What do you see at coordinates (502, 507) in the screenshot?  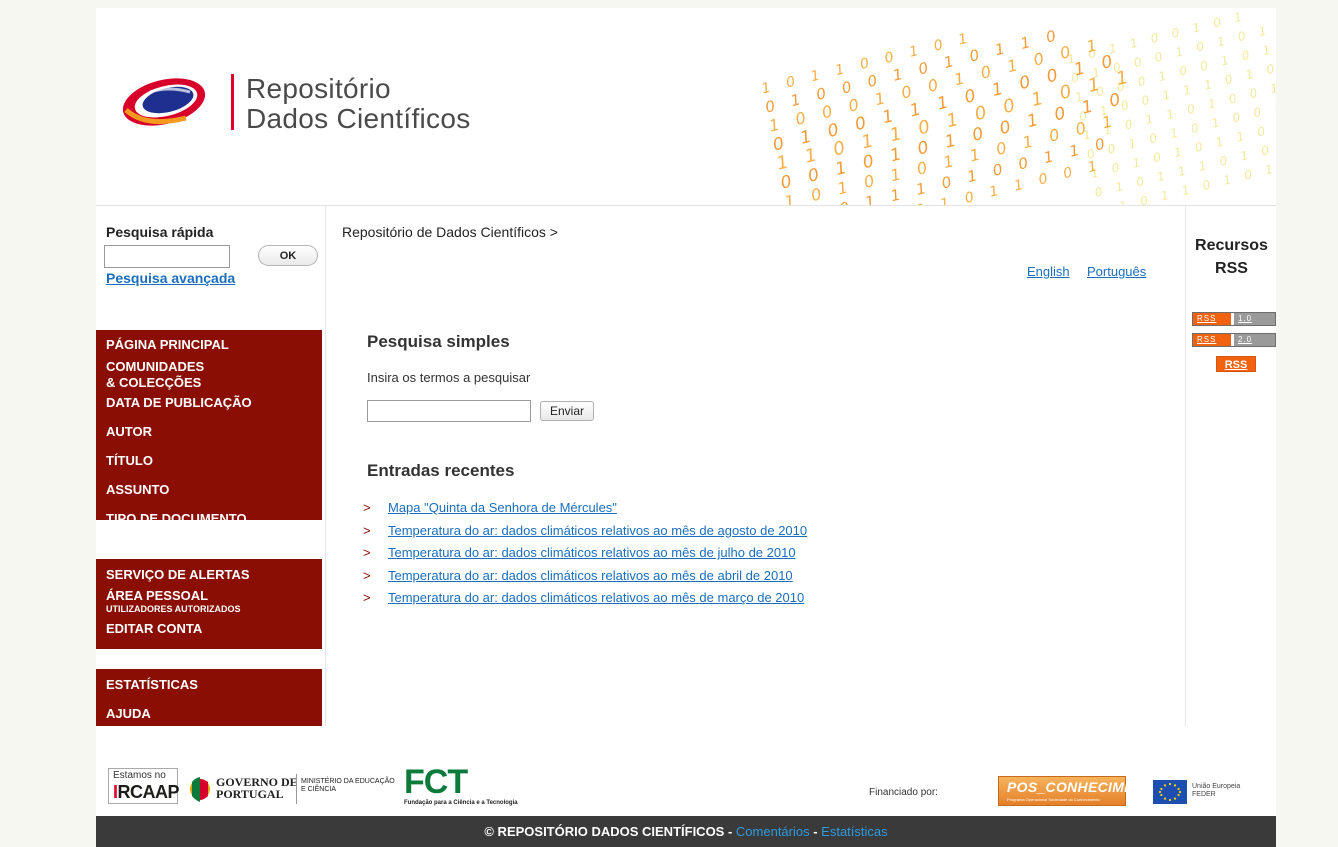 I see `recent-entry-link: Mapa "Quinta da Senhora de Mércules"` at bounding box center [502, 507].